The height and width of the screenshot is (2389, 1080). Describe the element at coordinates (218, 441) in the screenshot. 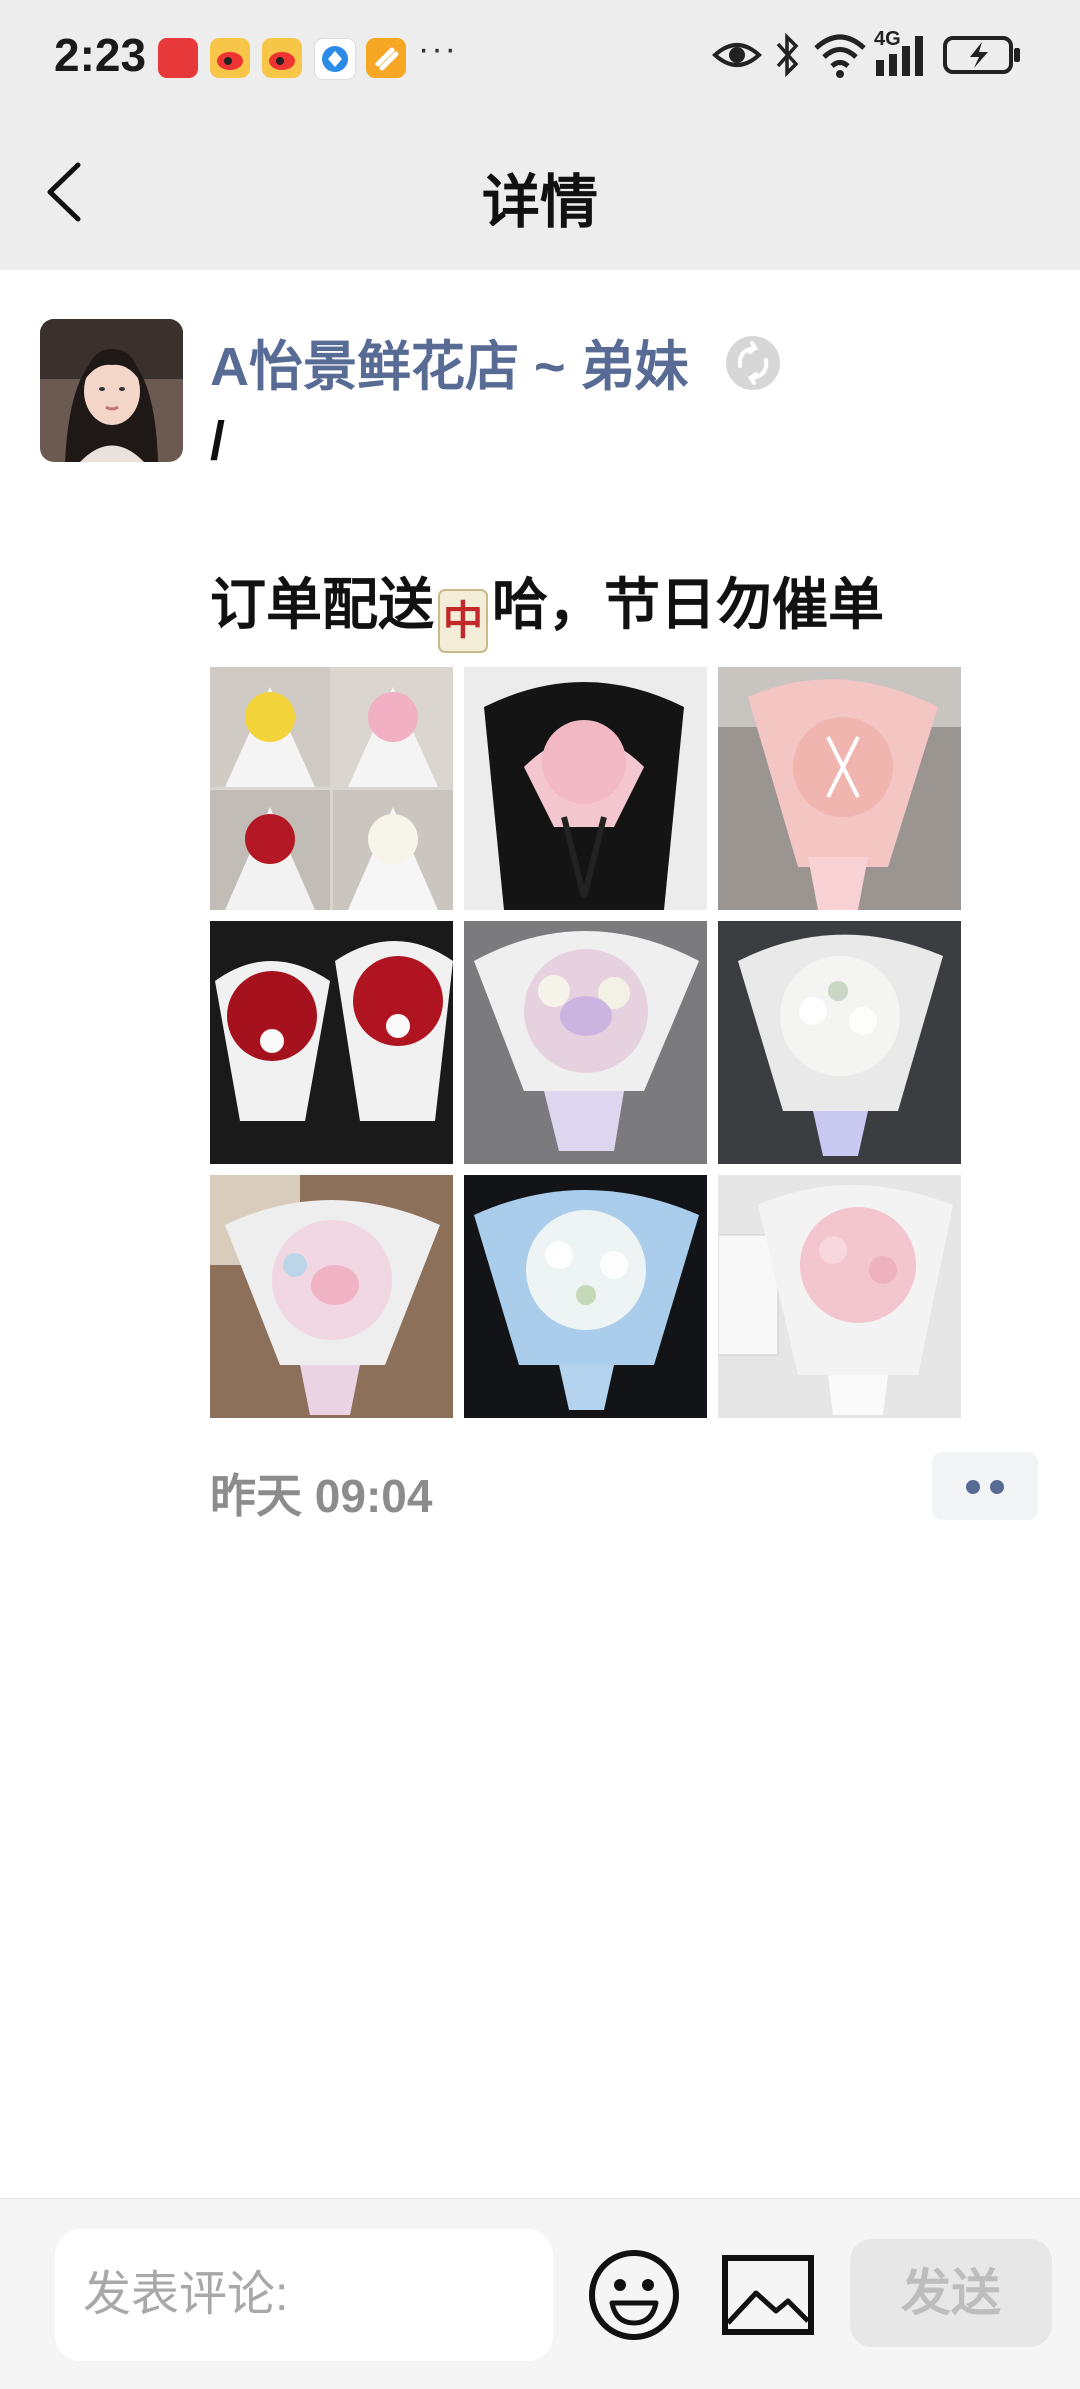

I see `post-slash: /` at that location.